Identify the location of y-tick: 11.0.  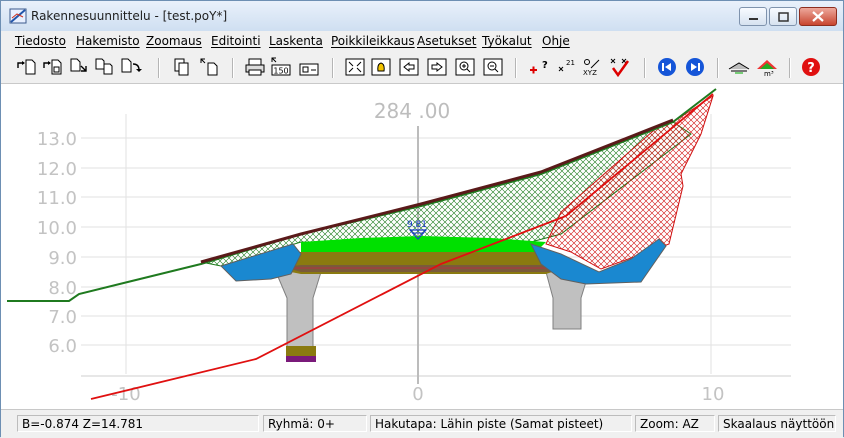
(57, 198).